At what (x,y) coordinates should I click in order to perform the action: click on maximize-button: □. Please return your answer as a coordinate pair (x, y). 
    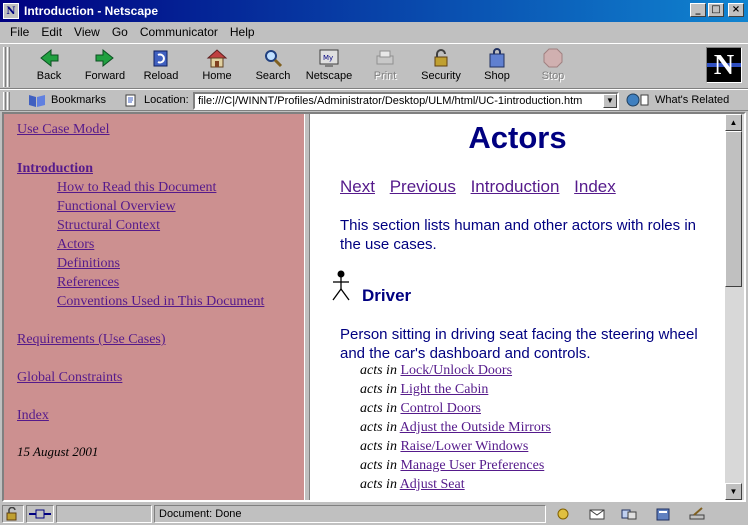
    Looking at the image, I should click on (716, 10).